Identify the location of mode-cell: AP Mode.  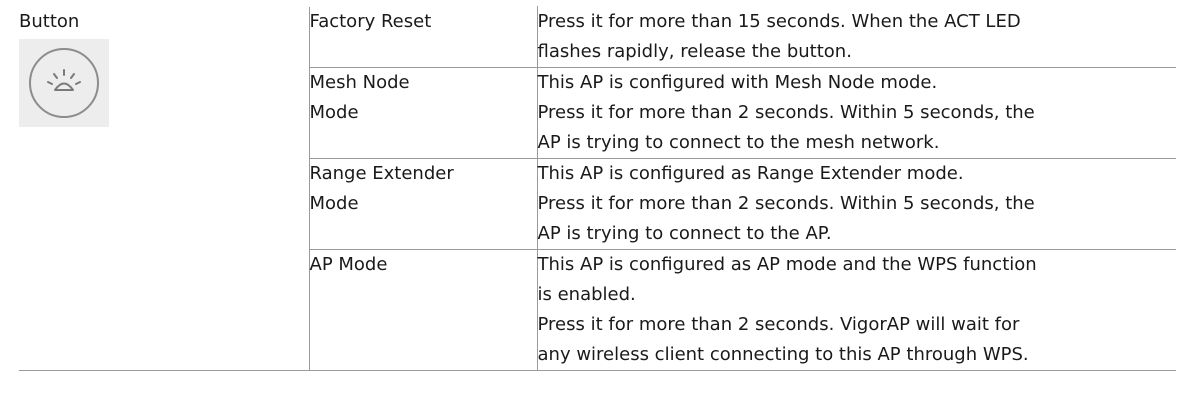
(423, 310).